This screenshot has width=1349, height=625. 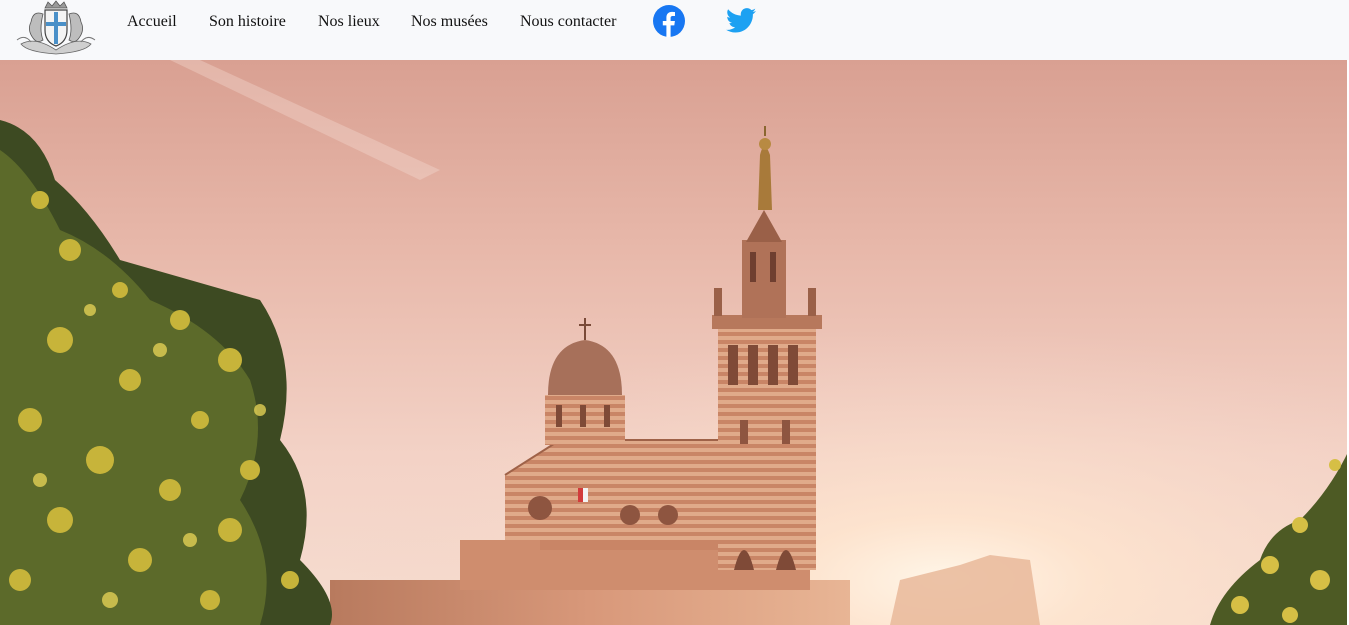 I want to click on coat-of-arms-icon, so click(x=56, y=27).